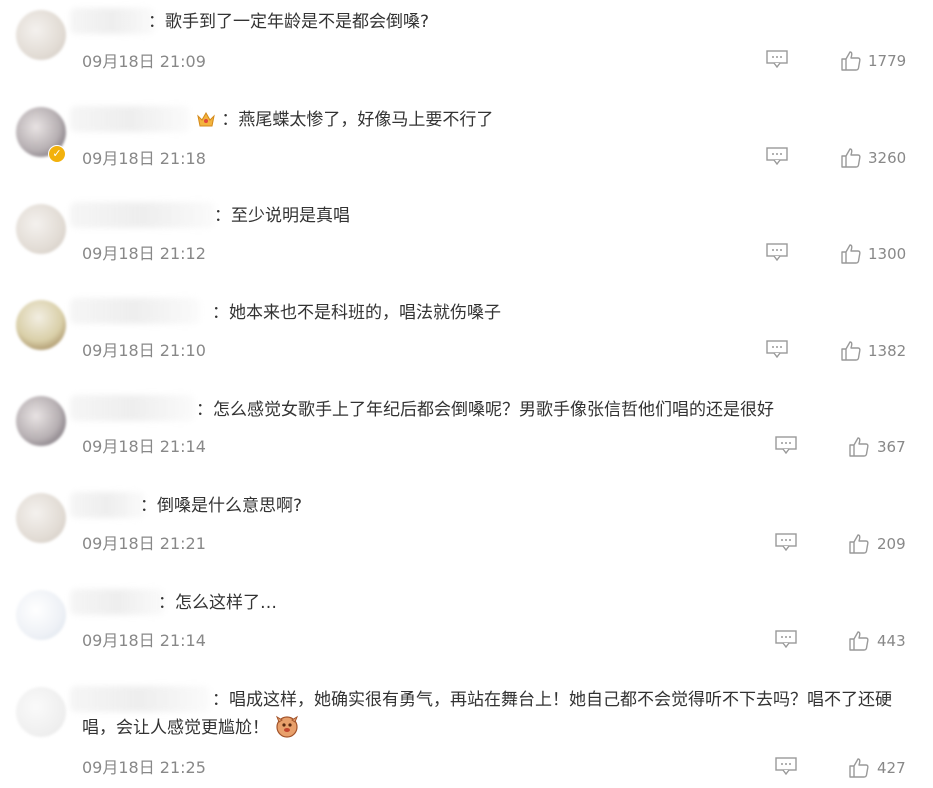 The height and width of the screenshot is (788, 933). Describe the element at coordinates (144, 350) in the screenshot. I see `comment-time: 09月18日 21:10` at that location.